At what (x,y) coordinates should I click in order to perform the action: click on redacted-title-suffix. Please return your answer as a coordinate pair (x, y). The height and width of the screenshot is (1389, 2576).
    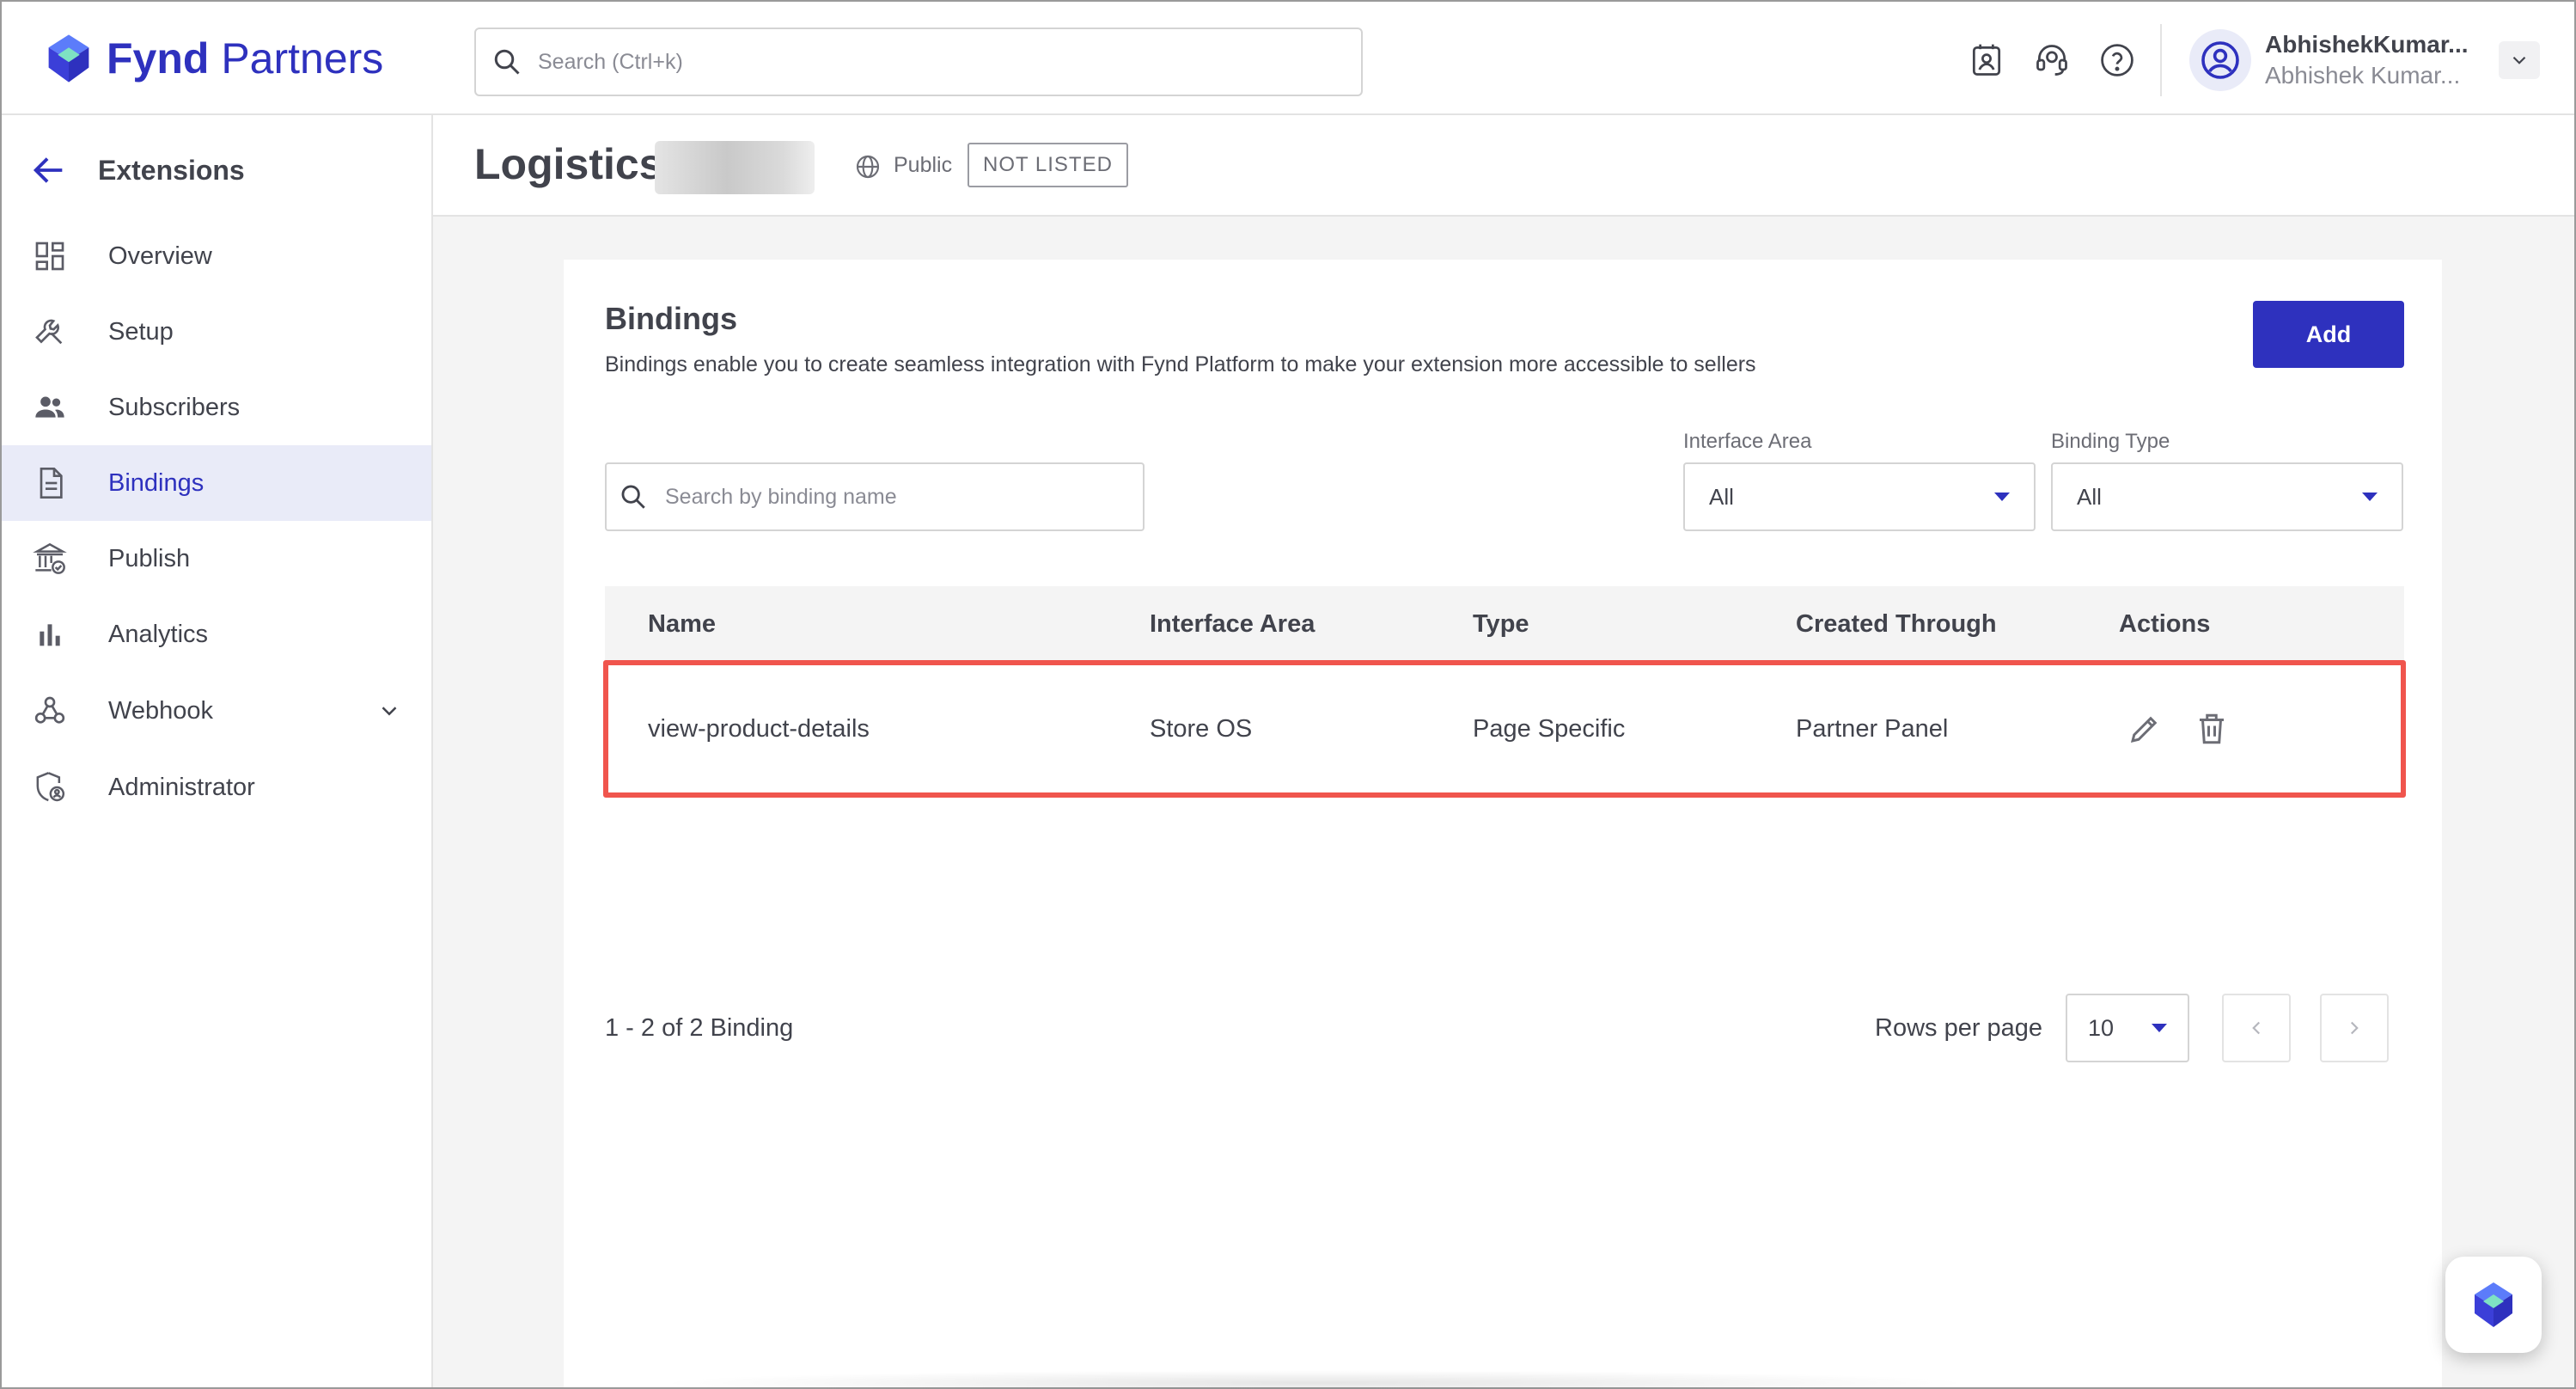
    Looking at the image, I should click on (735, 168).